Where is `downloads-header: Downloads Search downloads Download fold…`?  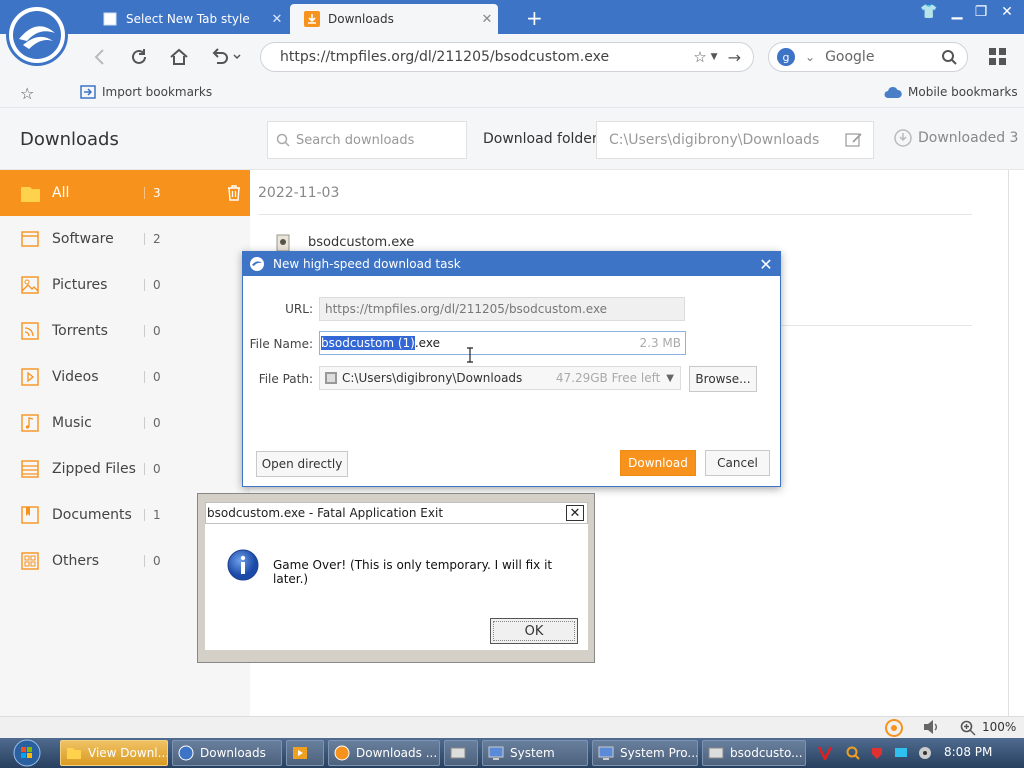
downloads-header: Downloads Search downloads Download fold… is located at coordinates (512, 139).